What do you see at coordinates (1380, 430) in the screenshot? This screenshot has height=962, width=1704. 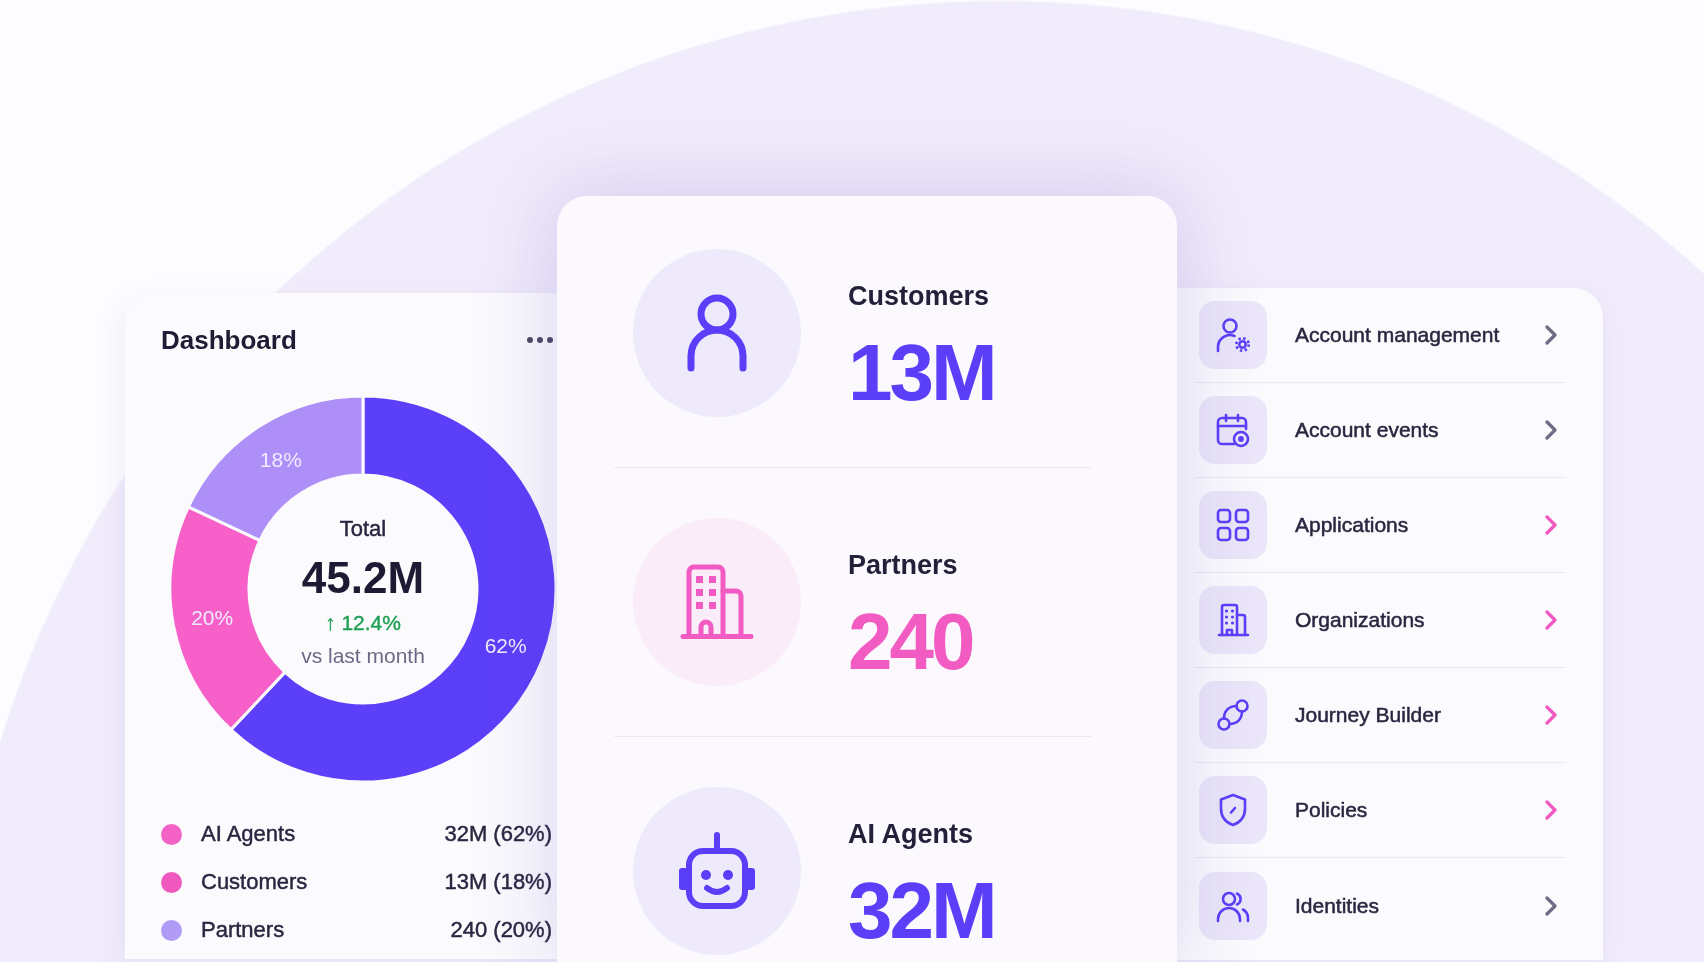 I see `nav-item: Account events` at bounding box center [1380, 430].